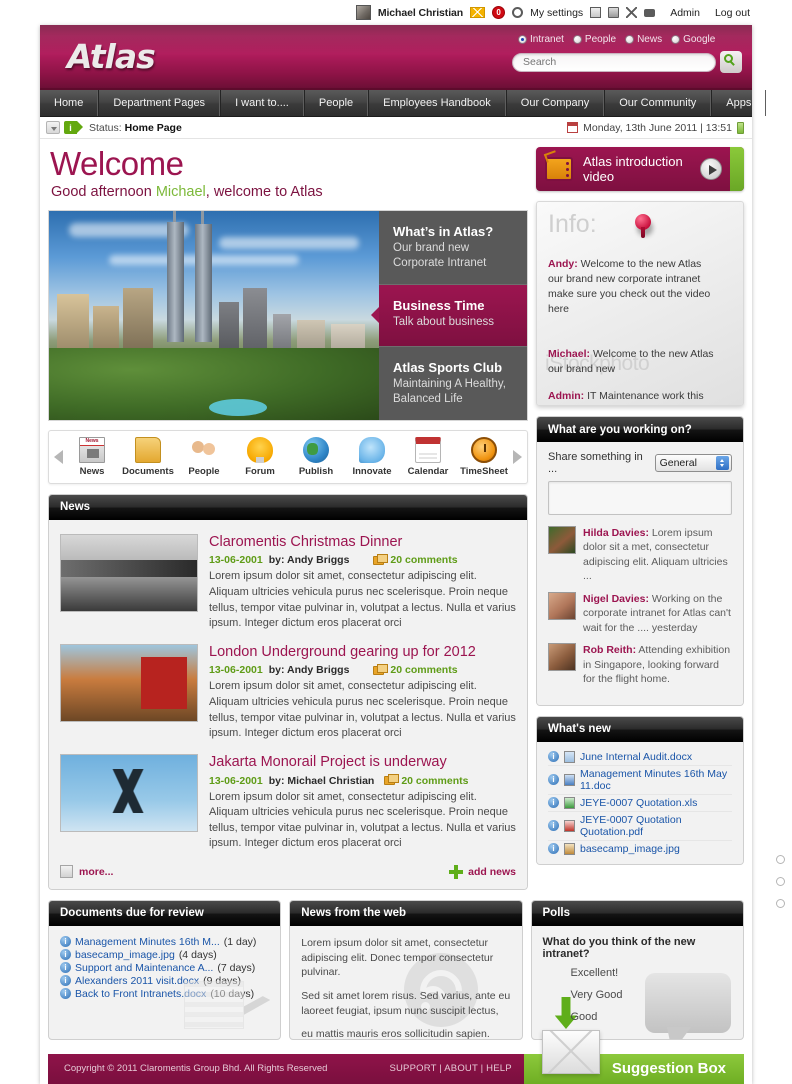 The height and width of the screenshot is (1084, 792). What do you see at coordinates (204, 457) in the screenshot?
I see `shortcut-people: People` at bounding box center [204, 457].